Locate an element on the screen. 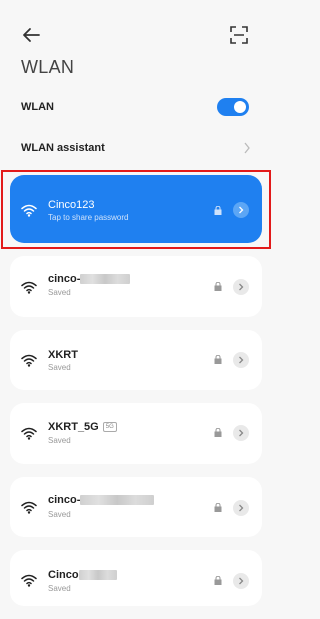  wlan-label: WLAN is located at coordinates (37, 107).